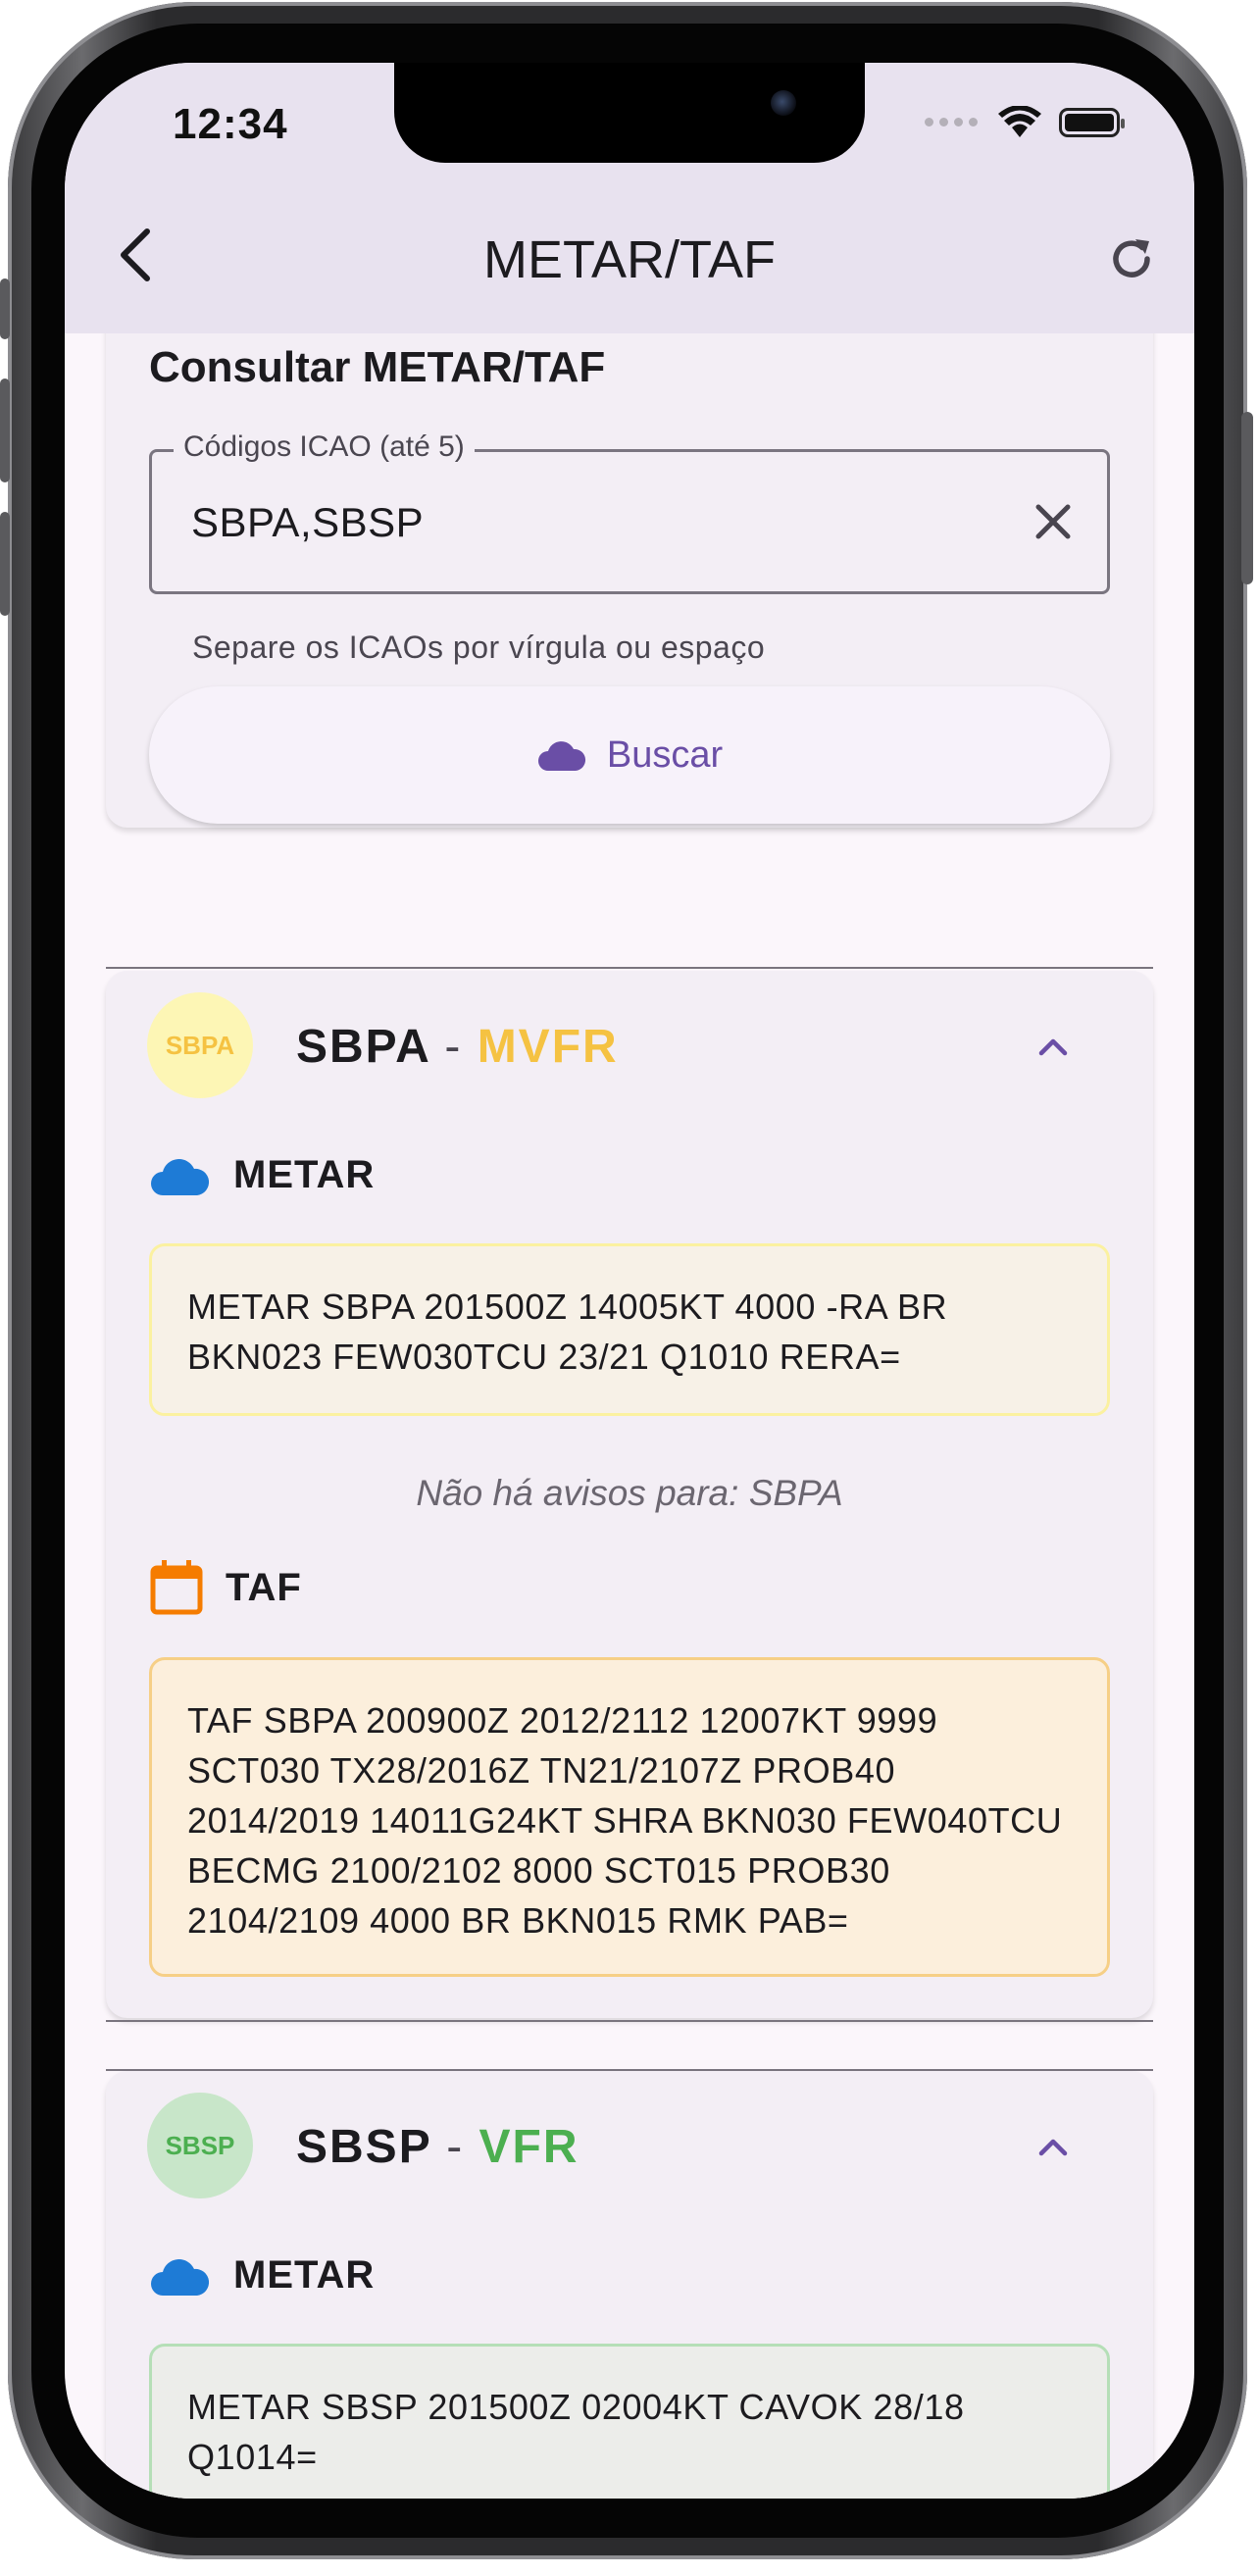  What do you see at coordinates (437, 2147) in the screenshot?
I see `station-title: SBSP - VFR` at bounding box center [437, 2147].